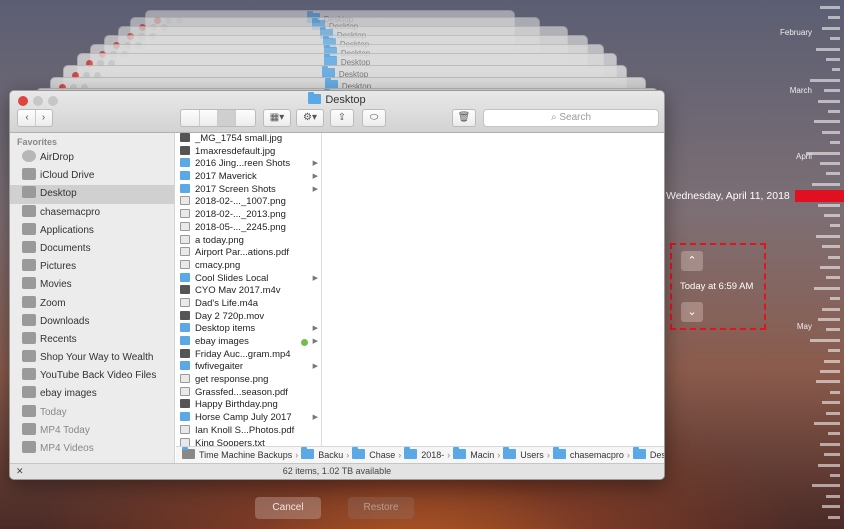  Describe the element at coordinates (92, 213) in the screenshot. I see `sidebar-item-chasemacpro: chasemacpro` at that location.